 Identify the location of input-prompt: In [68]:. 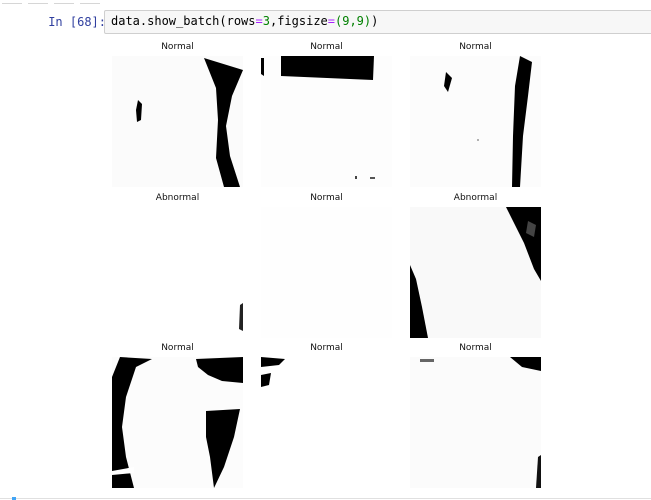
(77, 22).